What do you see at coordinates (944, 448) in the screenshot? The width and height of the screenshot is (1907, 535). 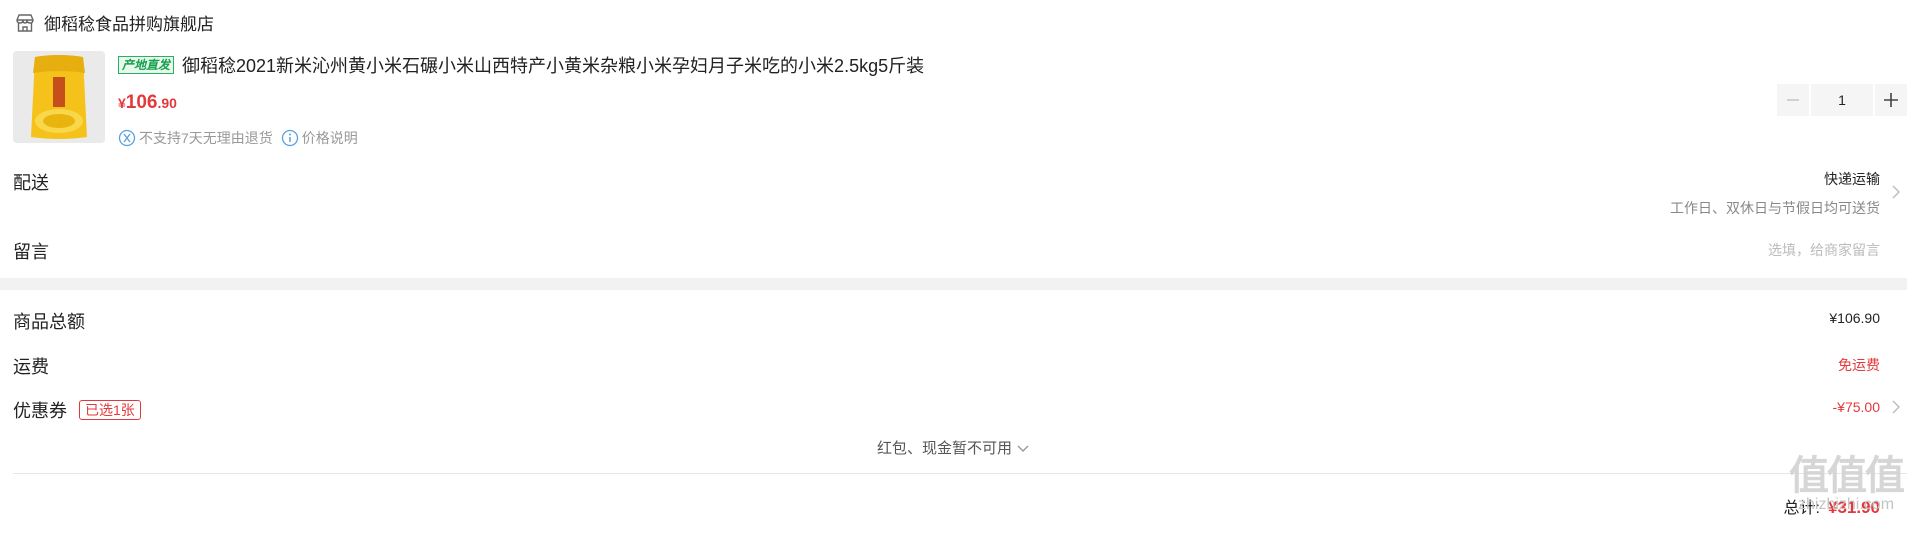 I see `unavailable-text: 红包、现金暂不可用` at bounding box center [944, 448].